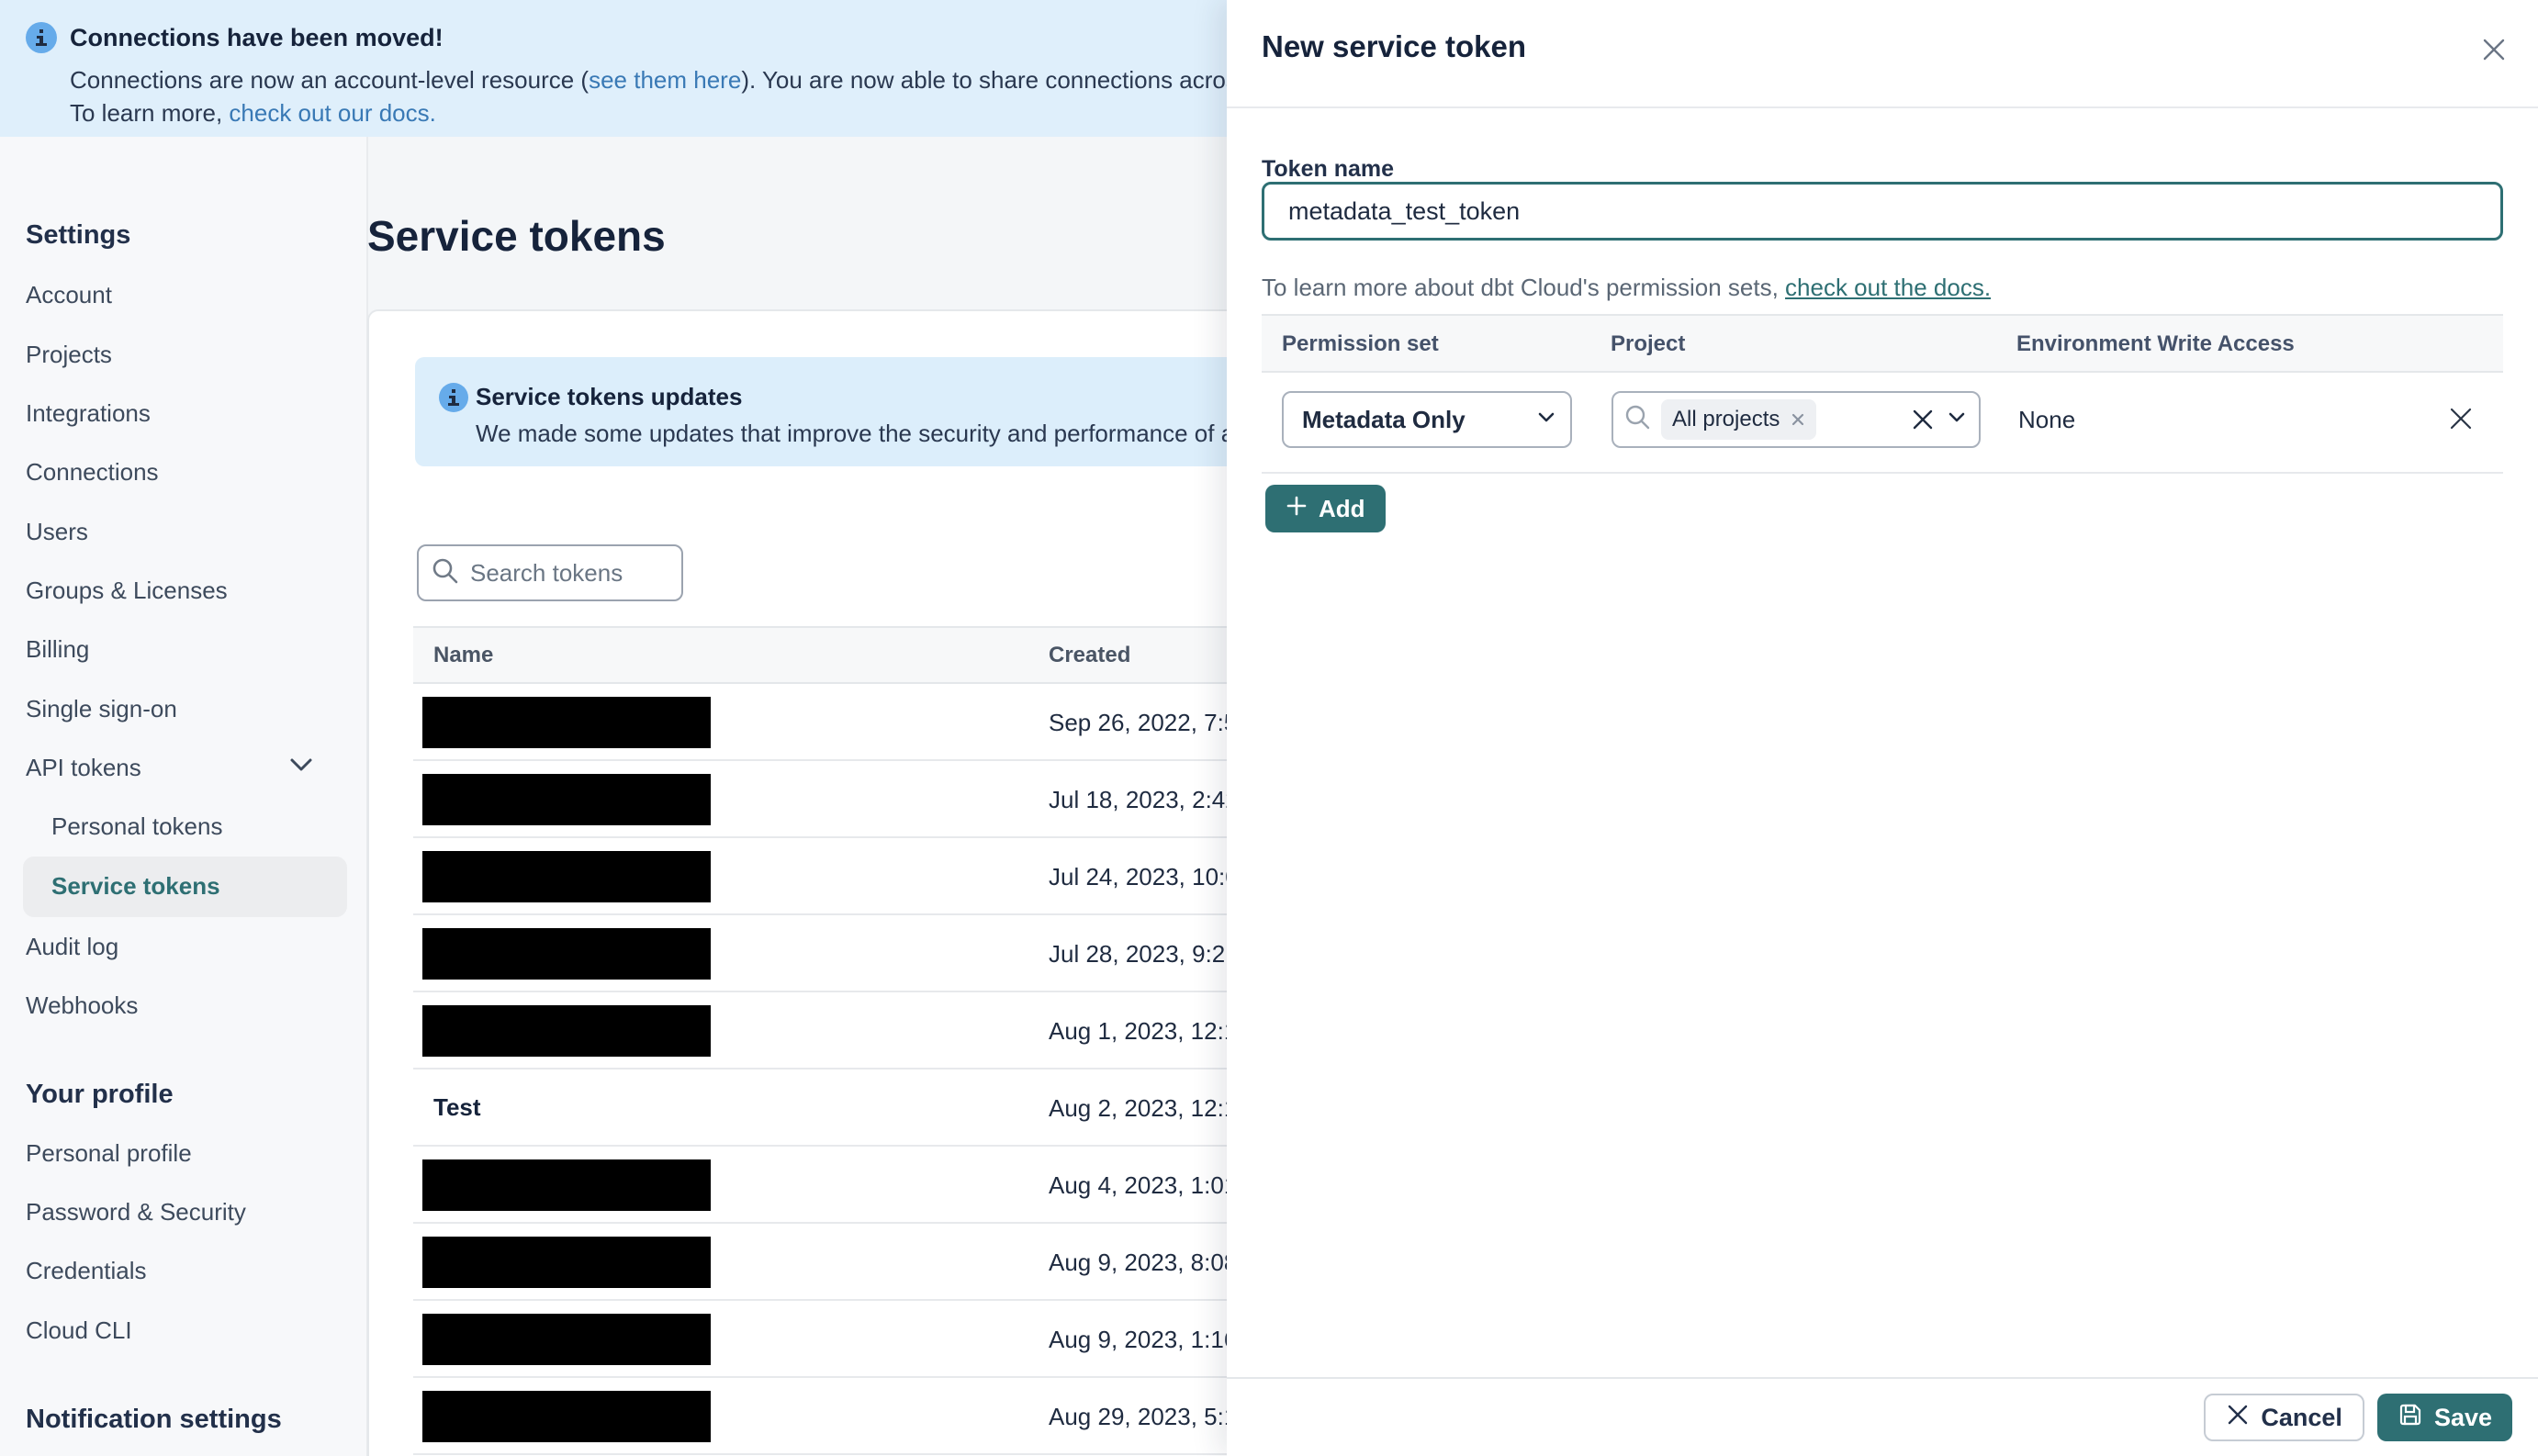 The height and width of the screenshot is (1456, 2538). What do you see at coordinates (154, 1419) in the screenshot?
I see `notification-settings-heading: Notification settings` at bounding box center [154, 1419].